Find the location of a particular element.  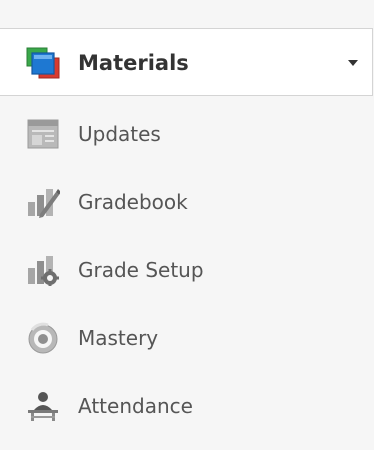

sidebar-item-attendance: Attendance is located at coordinates (186, 405).